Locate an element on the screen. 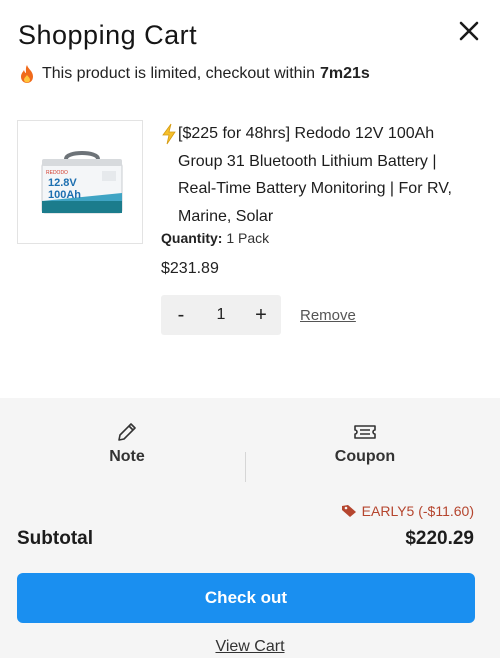 The height and width of the screenshot is (658, 500). quantity-input: 1 is located at coordinates (221, 315).